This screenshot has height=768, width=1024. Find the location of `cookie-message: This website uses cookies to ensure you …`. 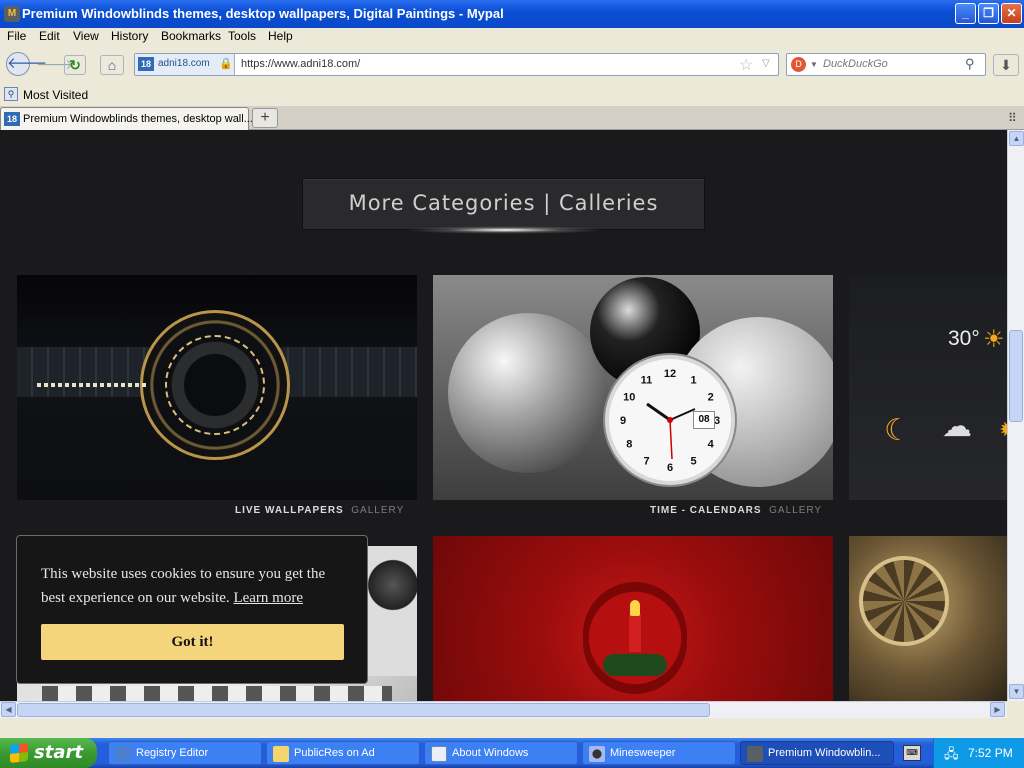

cookie-message: This website uses cookies to ensure you … is located at coordinates (196, 586).